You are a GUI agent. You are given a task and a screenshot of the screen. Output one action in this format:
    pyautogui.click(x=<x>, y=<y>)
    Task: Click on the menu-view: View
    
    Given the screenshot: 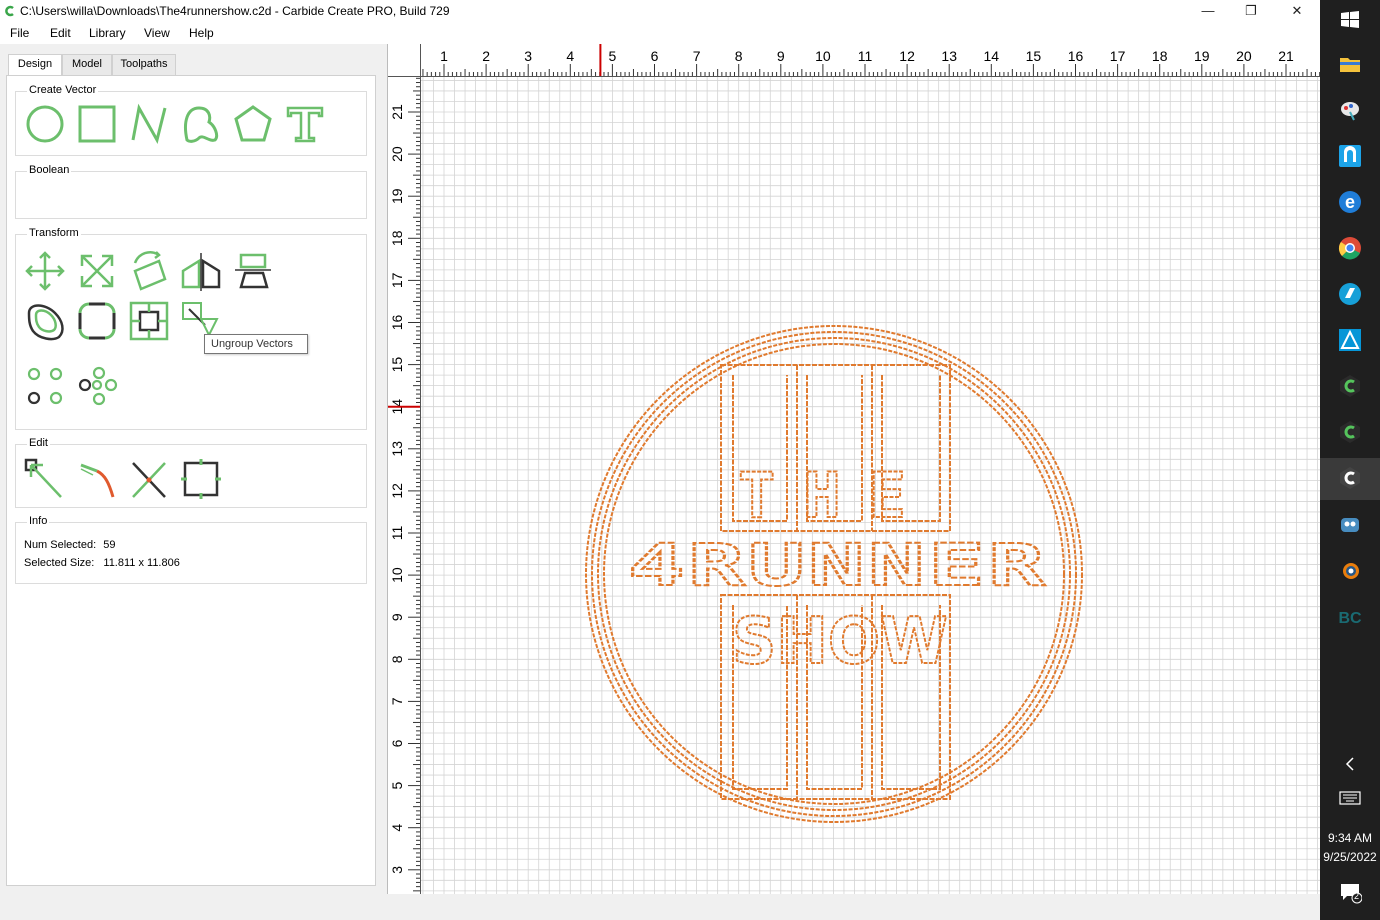 What is the action you would take?
    pyautogui.click(x=157, y=33)
    